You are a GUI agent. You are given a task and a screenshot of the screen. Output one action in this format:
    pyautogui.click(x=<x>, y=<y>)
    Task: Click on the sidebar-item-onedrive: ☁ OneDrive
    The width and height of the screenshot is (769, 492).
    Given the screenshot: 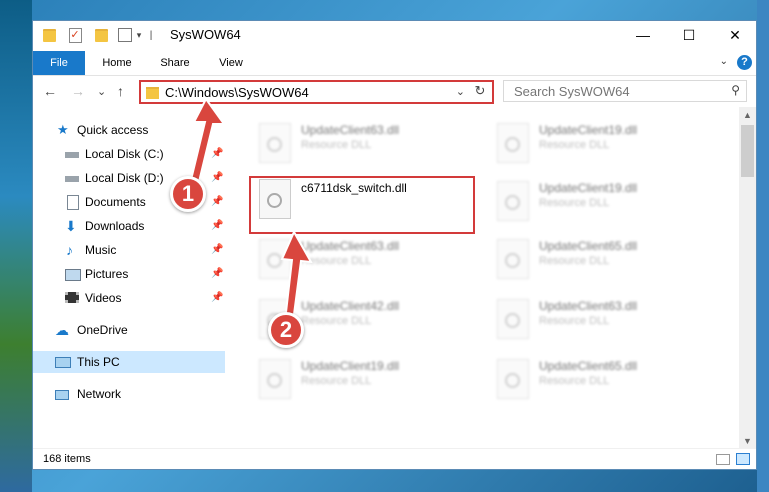 What is the action you would take?
    pyautogui.click(x=129, y=330)
    